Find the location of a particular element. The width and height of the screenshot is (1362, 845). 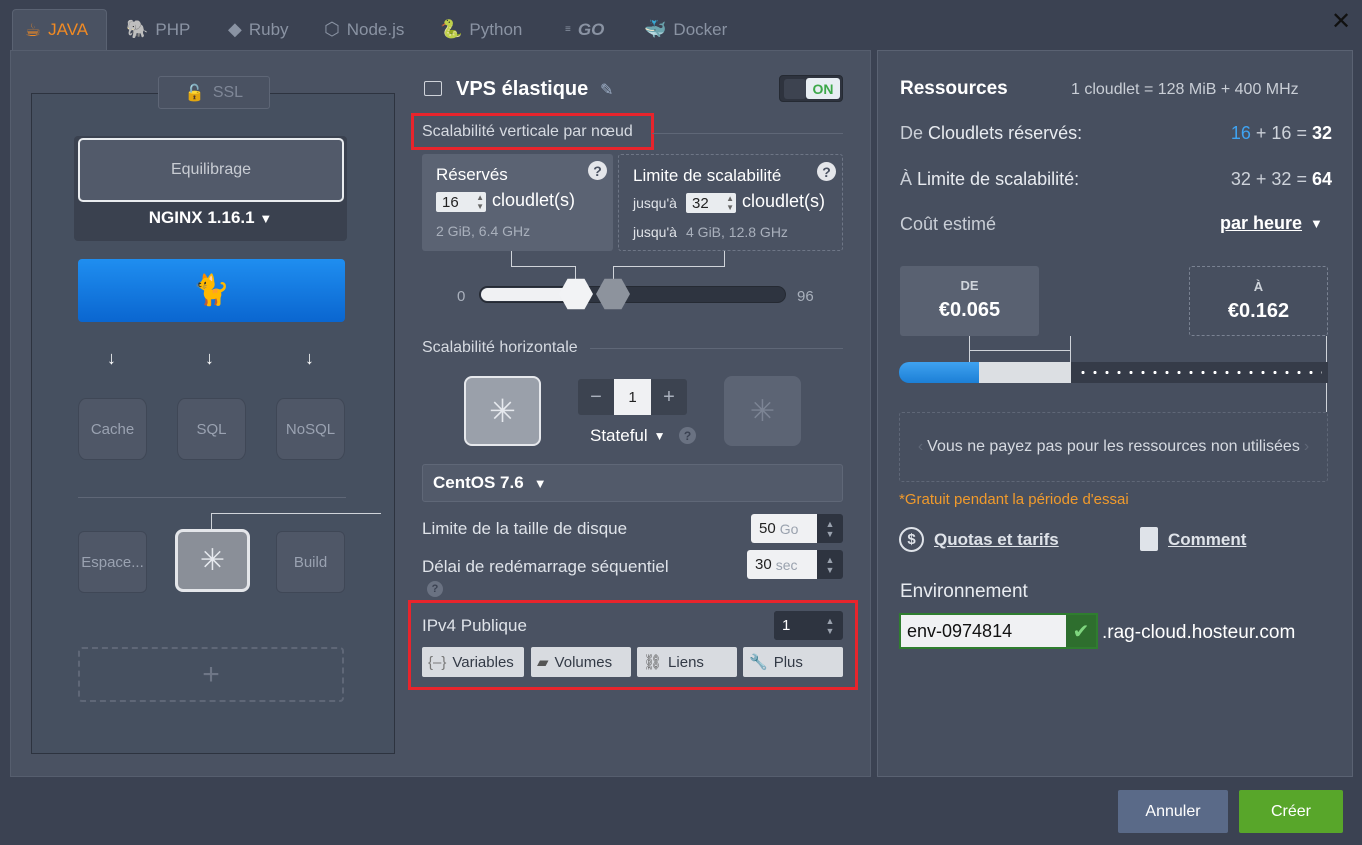

centos-icon: ✳ is located at coordinates (502, 411).